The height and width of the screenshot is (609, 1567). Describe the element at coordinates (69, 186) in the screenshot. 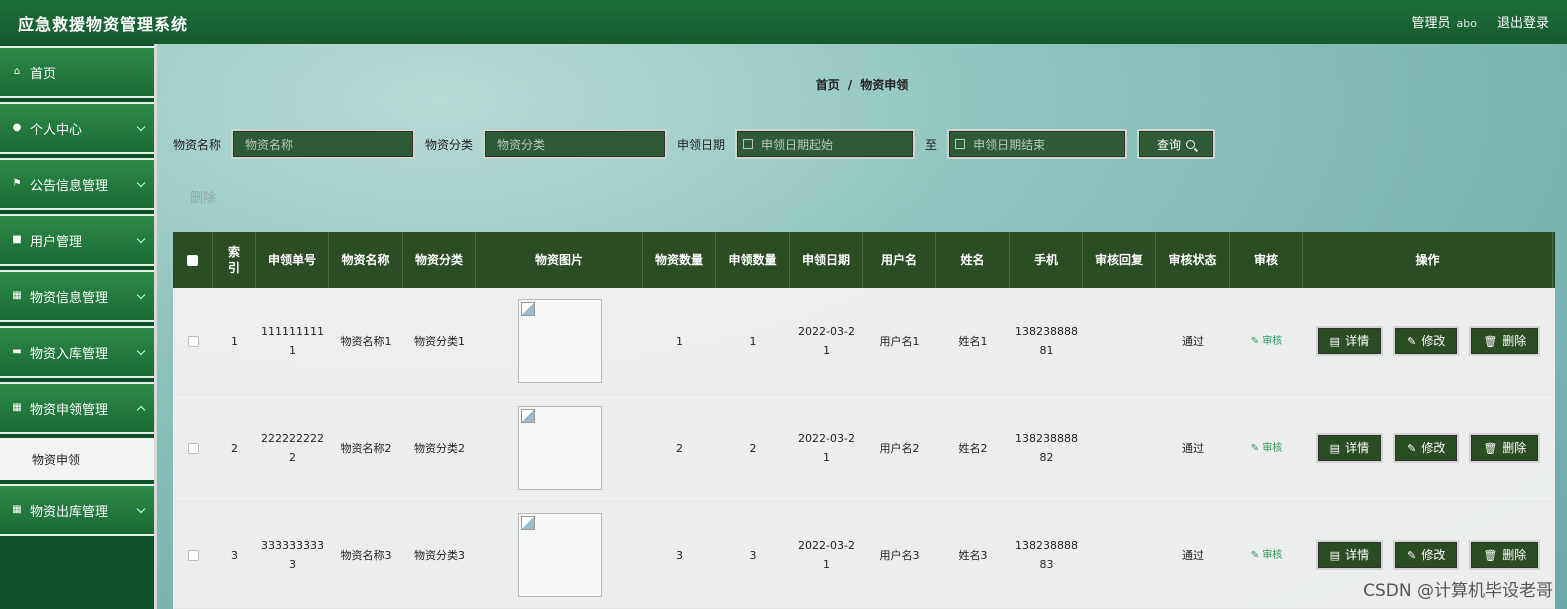

I see `sidebar-item-label: 公告信息管理` at that location.